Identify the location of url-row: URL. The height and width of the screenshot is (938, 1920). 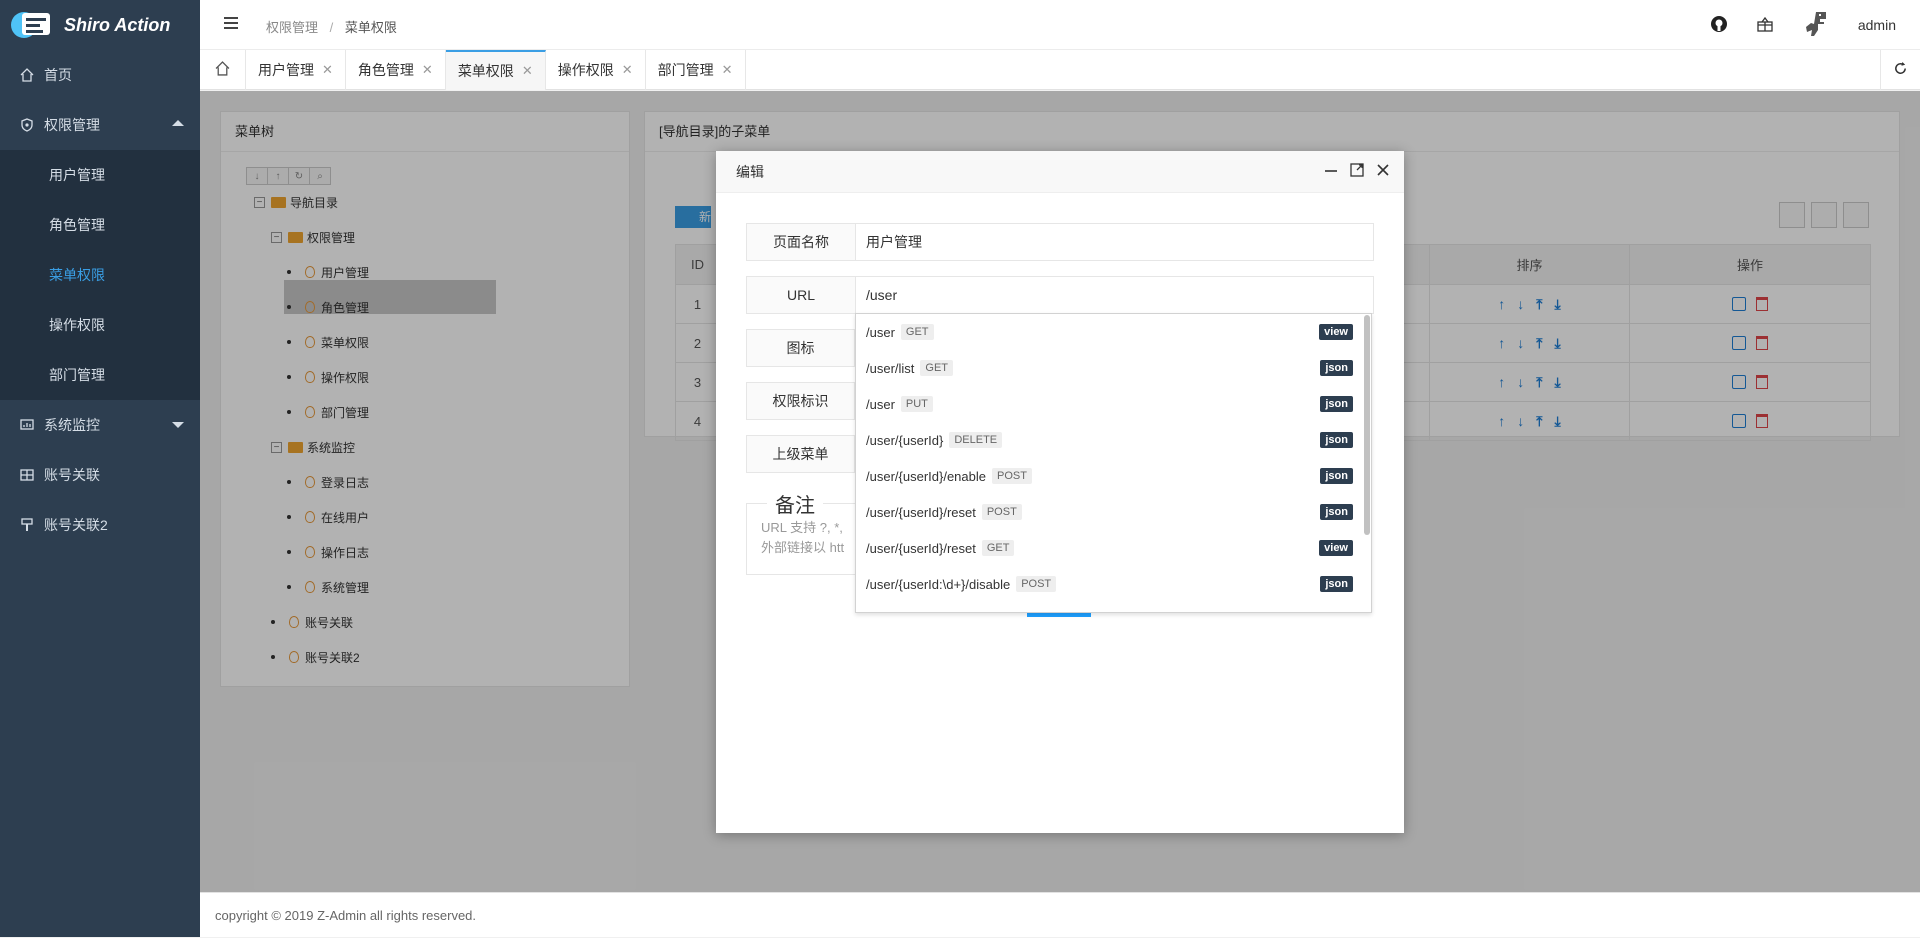
(1060, 295).